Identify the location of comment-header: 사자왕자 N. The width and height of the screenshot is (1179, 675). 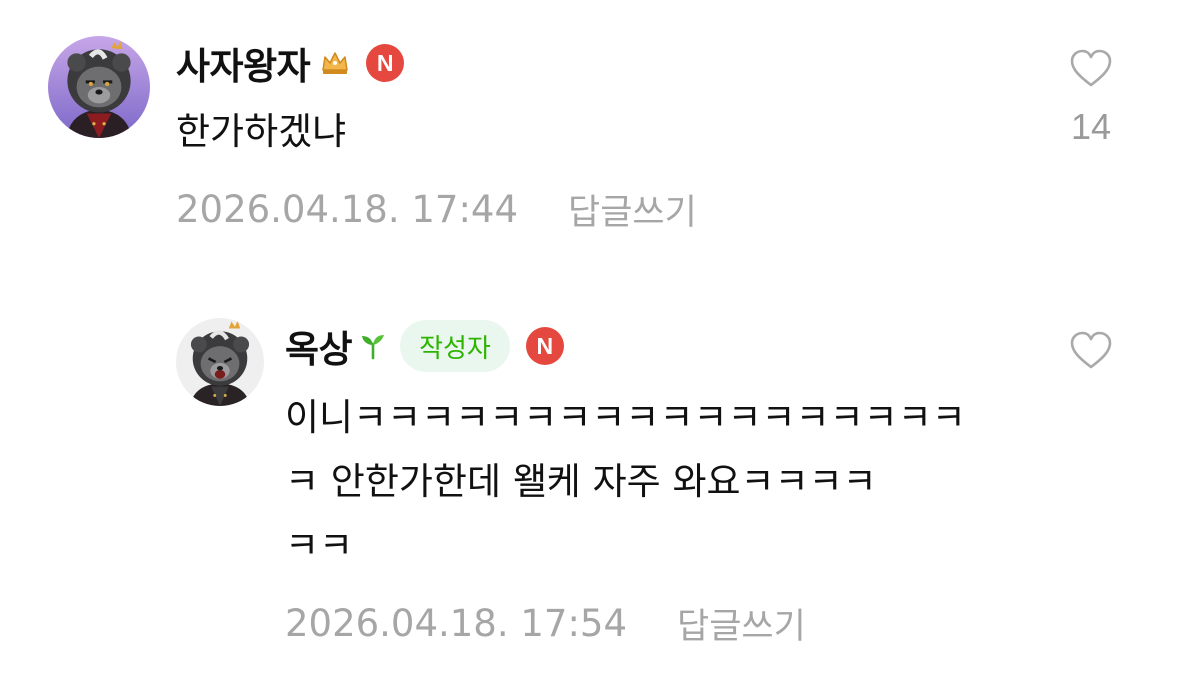
(290, 64).